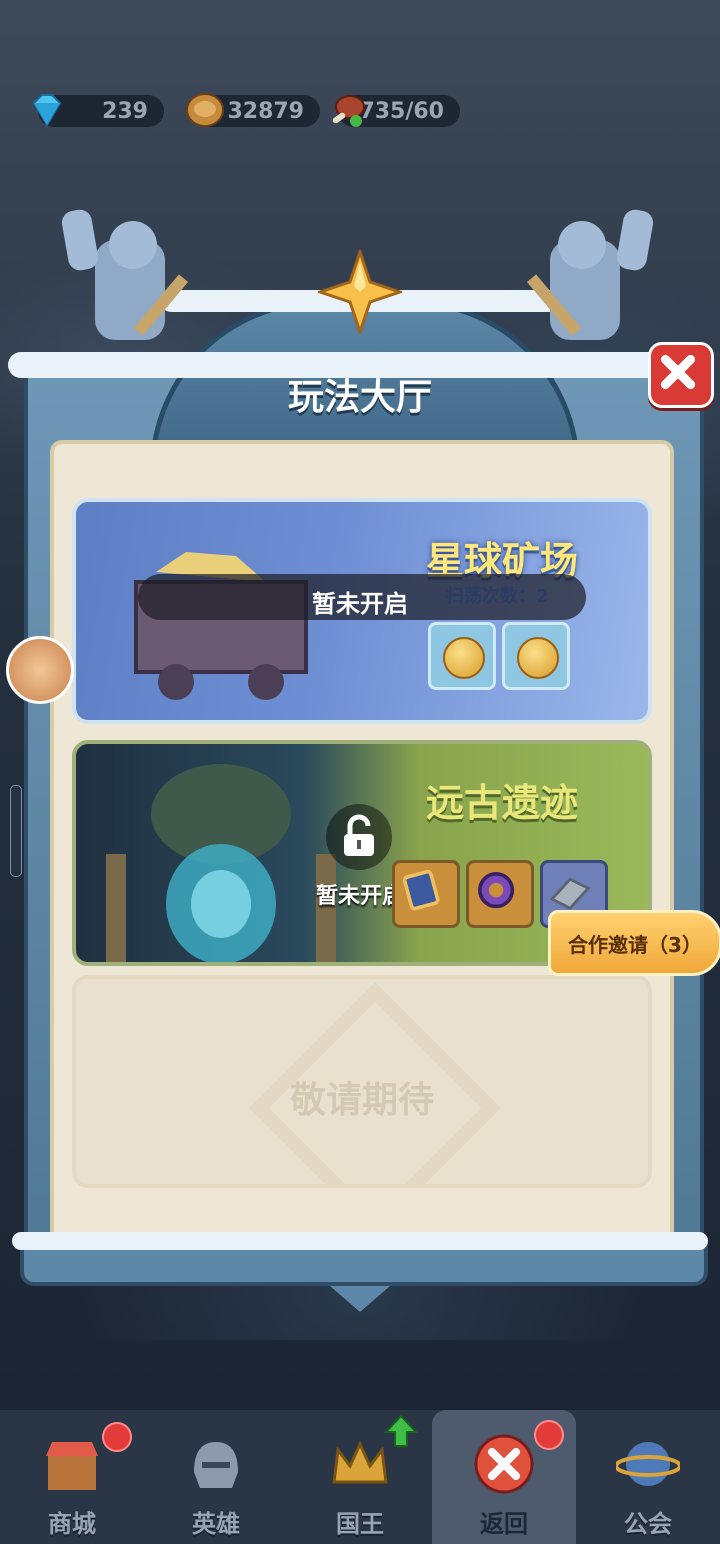 This screenshot has width=720, height=1544. I want to click on mine-cart-icon, so click(221, 626).